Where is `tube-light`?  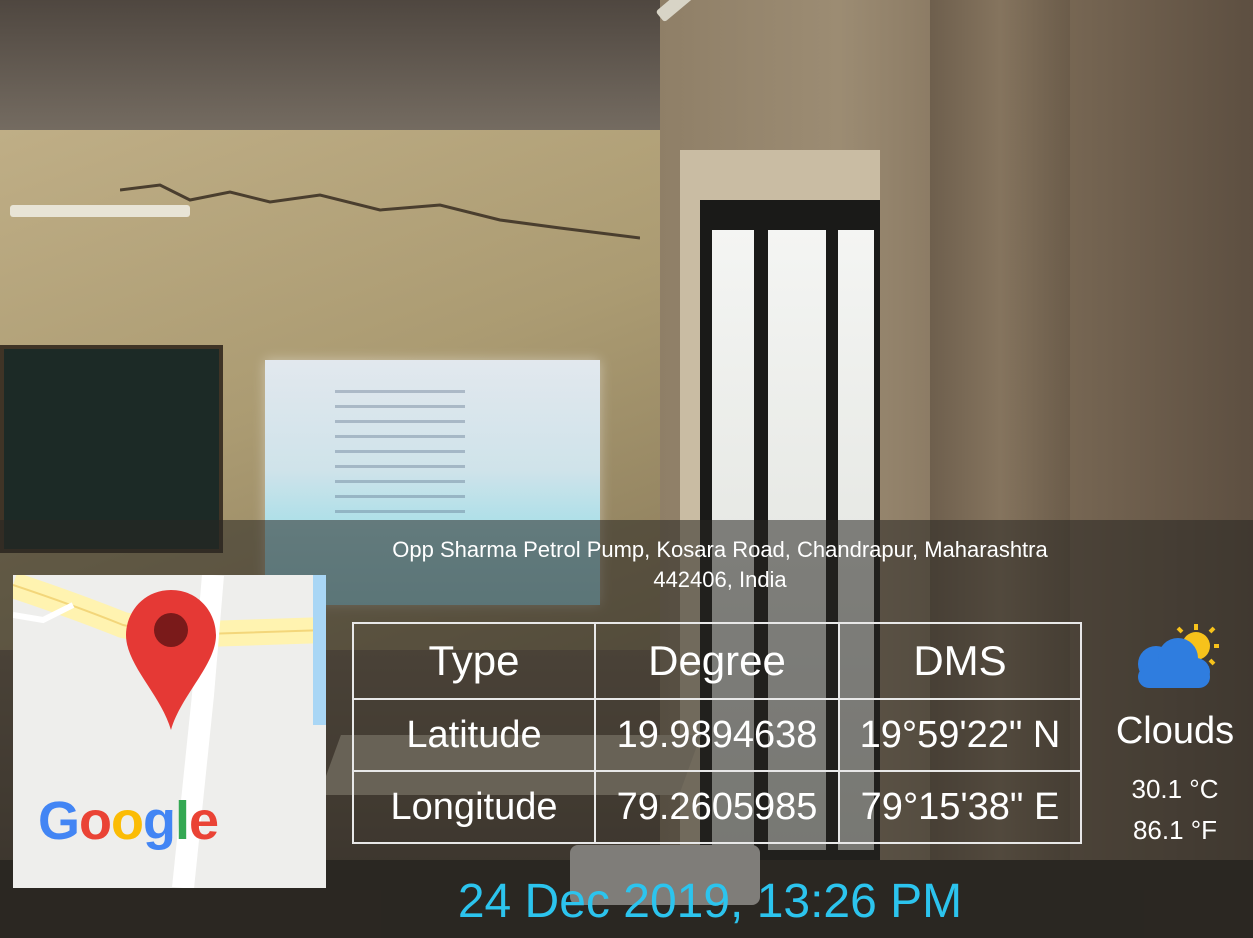 tube-light is located at coordinates (100, 211).